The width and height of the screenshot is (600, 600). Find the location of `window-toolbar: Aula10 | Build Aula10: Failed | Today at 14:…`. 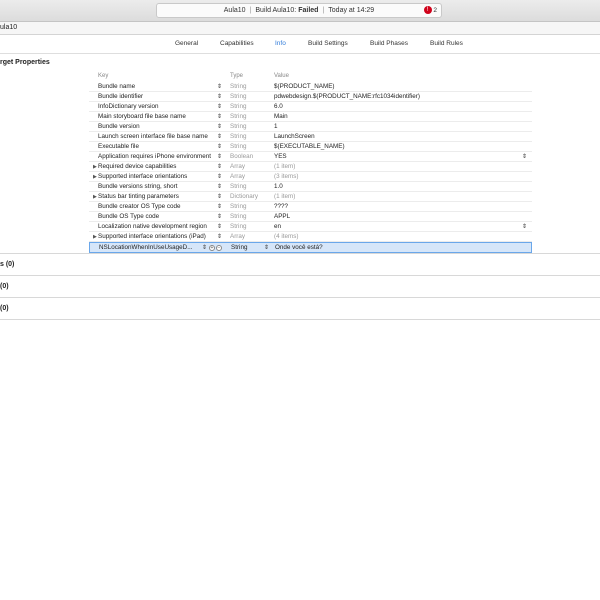

window-toolbar: Aula10 | Build Aula10: Failed | Today at 14:… is located at coordinates (300, 11).